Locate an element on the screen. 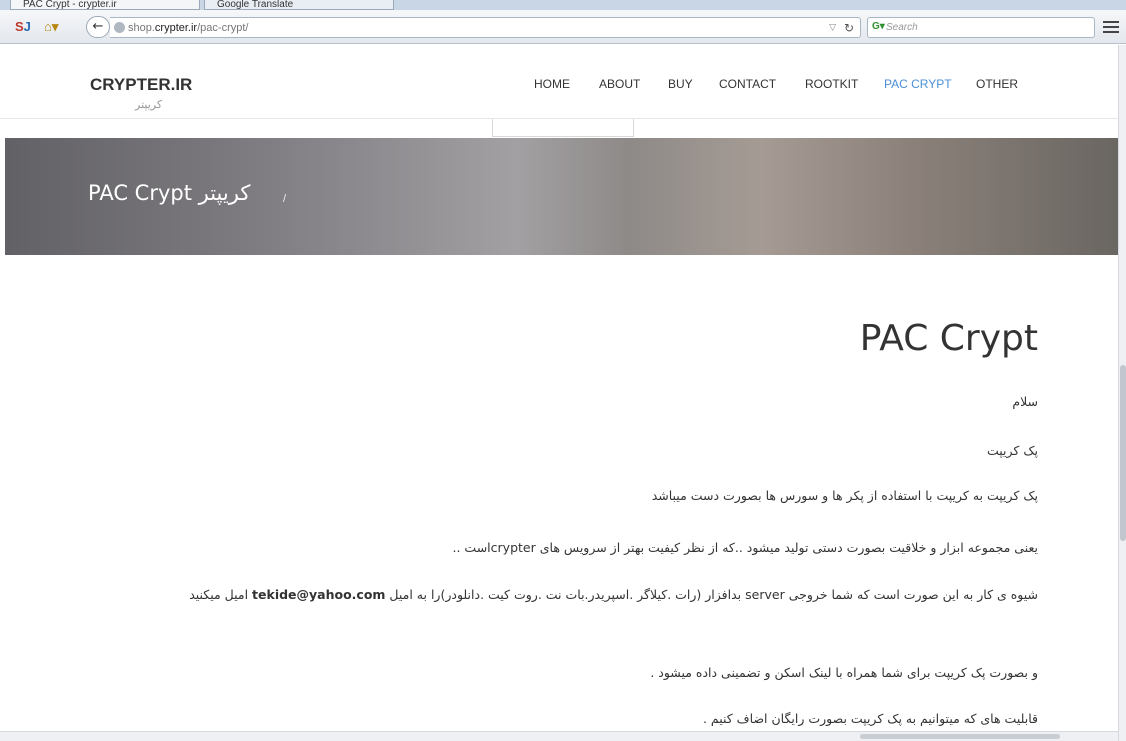 This screenshot has height=741, width=1126. sitesearch-icon: SJ is located at coordinates (23, 27).